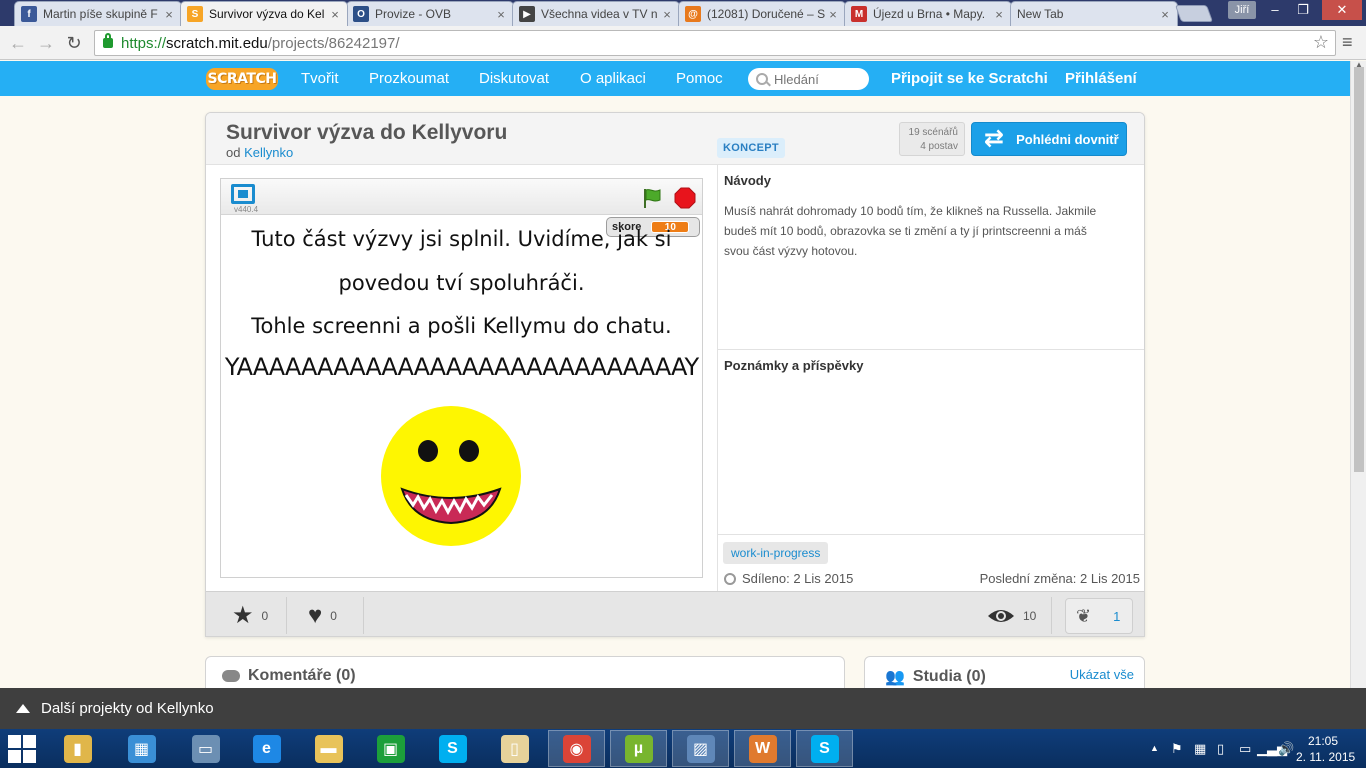  Describe the element at coordinates (930, 442) in the screenshot. I see `notes-panel: Poznámky a příspěvky` at that location.